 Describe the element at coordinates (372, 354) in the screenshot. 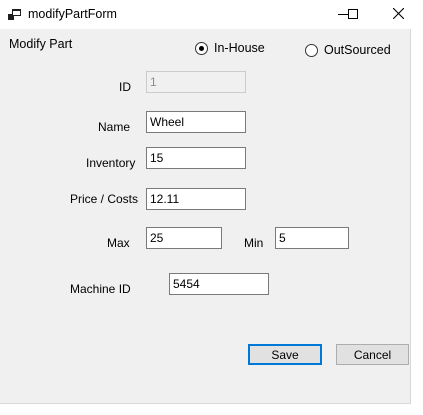

I see `cancel-button: Cancel` at that location.